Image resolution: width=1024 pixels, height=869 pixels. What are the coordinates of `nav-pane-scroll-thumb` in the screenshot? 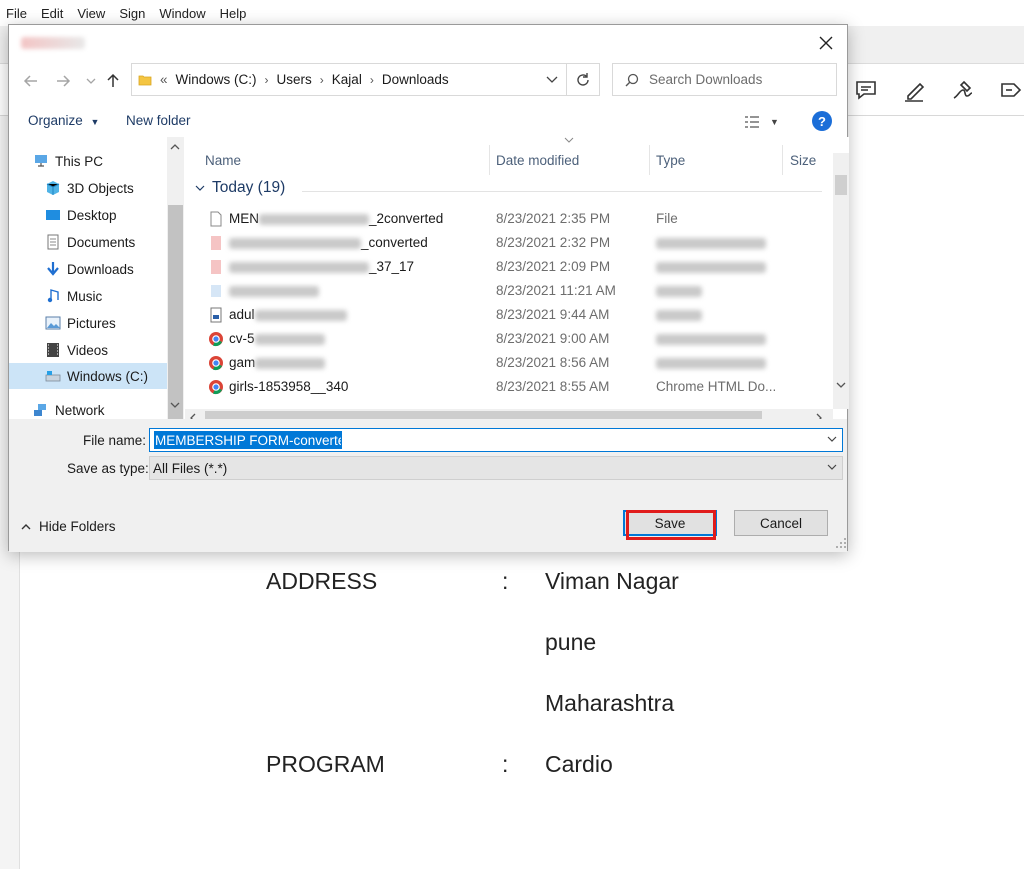 It's located at (175, 312).